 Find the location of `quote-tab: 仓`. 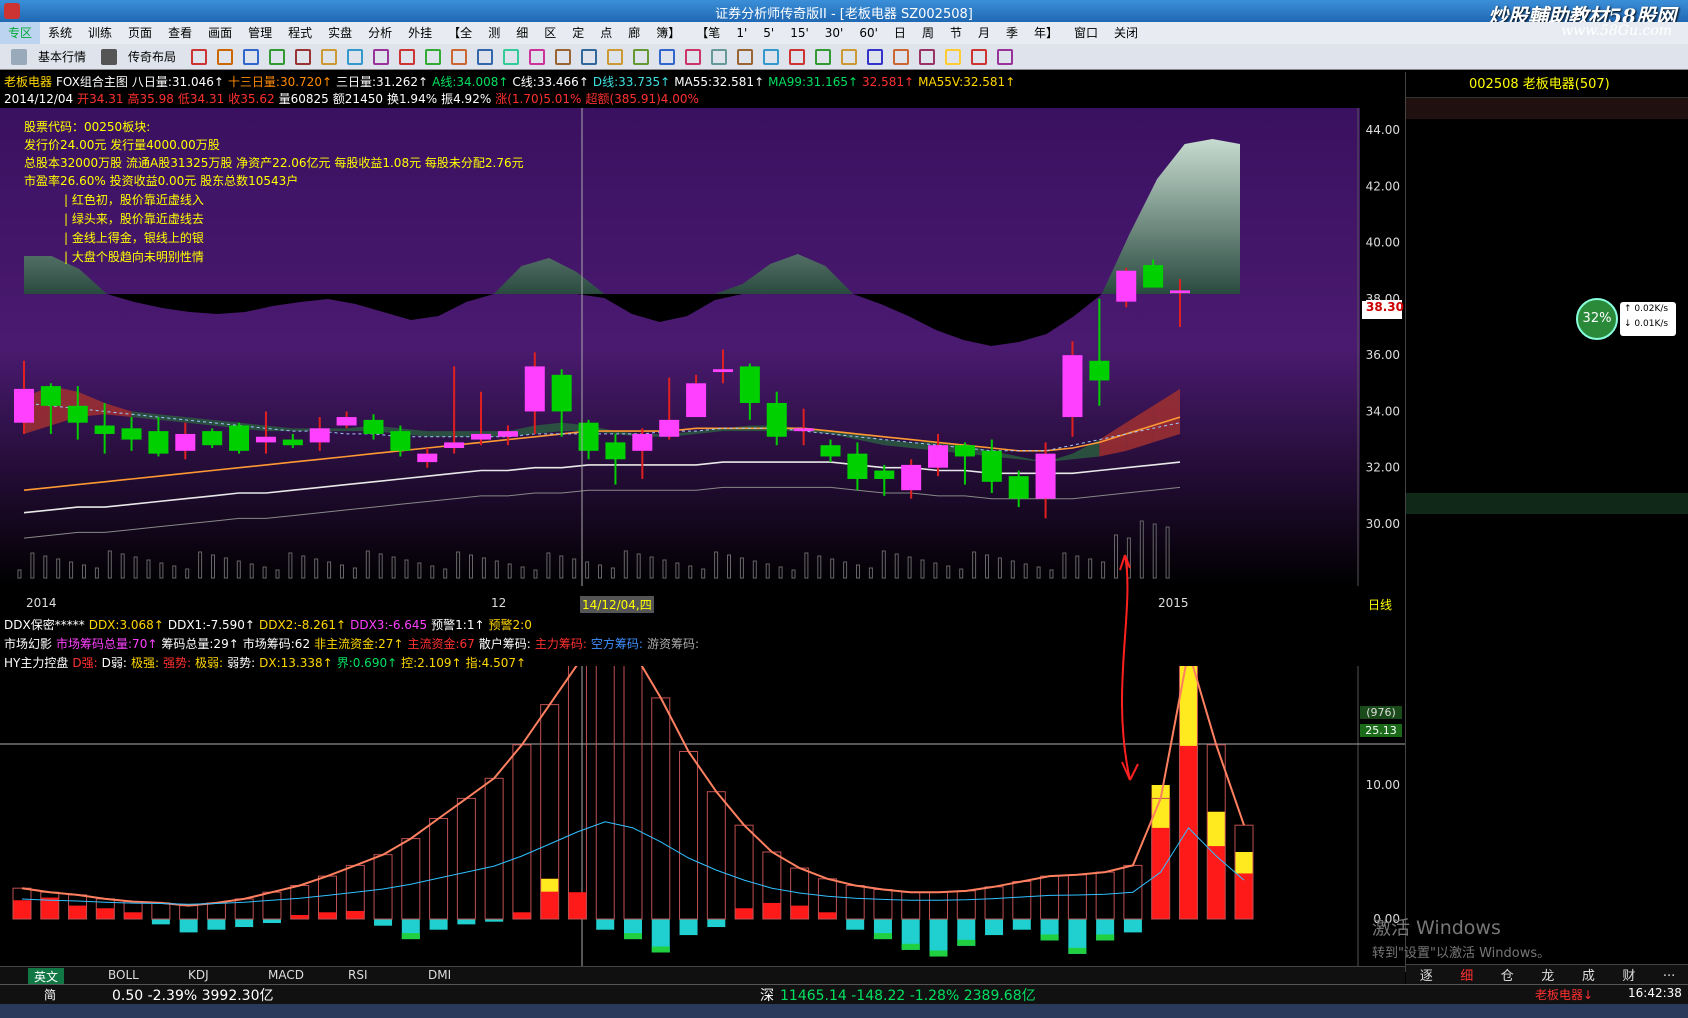

quote-tab: 仓 is located at coordinates (1507, 974).